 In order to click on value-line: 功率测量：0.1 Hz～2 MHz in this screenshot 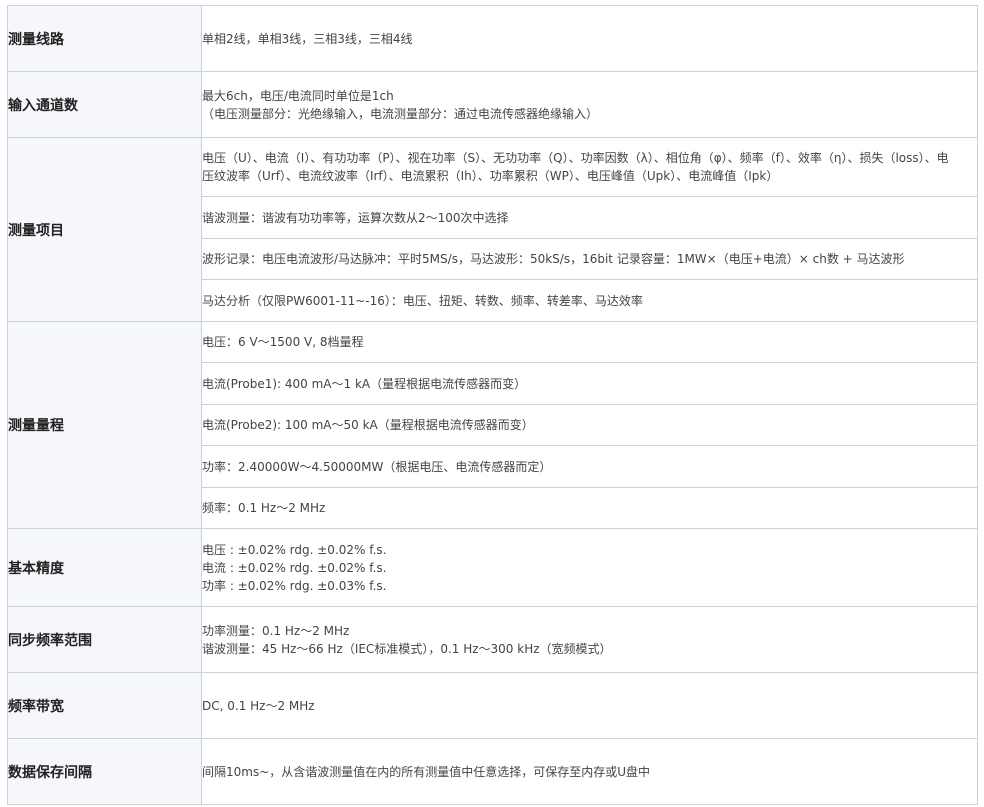, I will do `click(276, 630)`.